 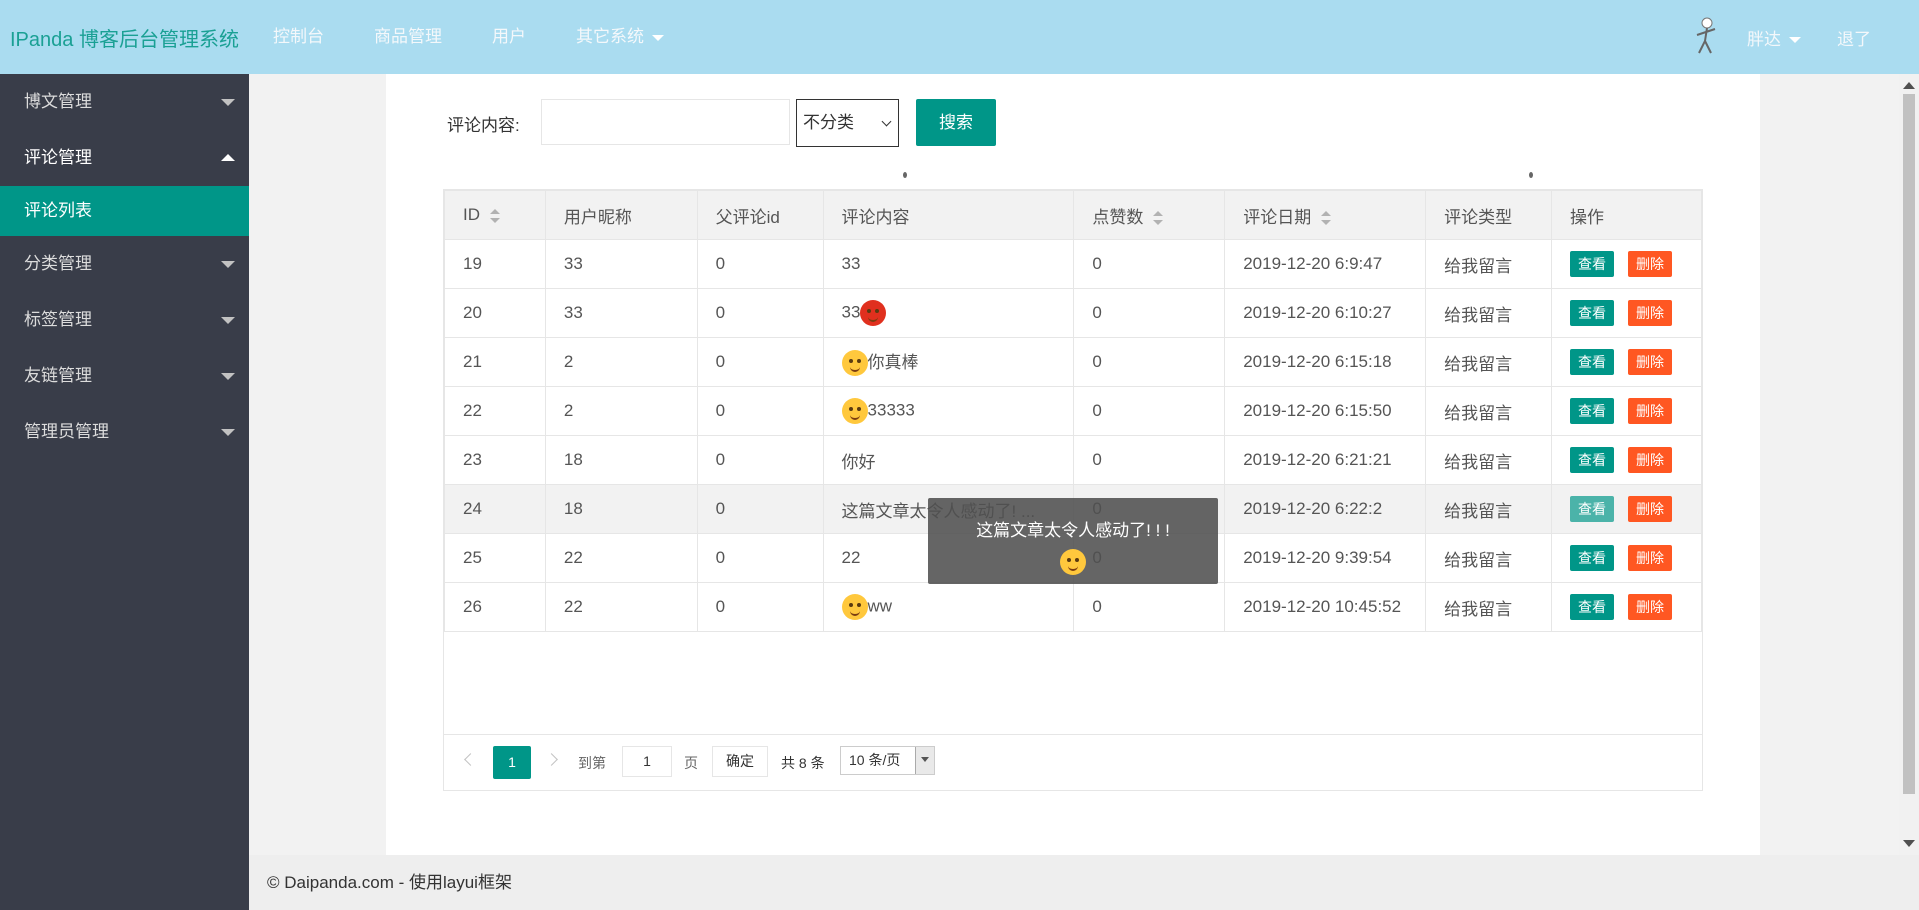 I want to click on comment-text: 33, so click(x=851, y=263).